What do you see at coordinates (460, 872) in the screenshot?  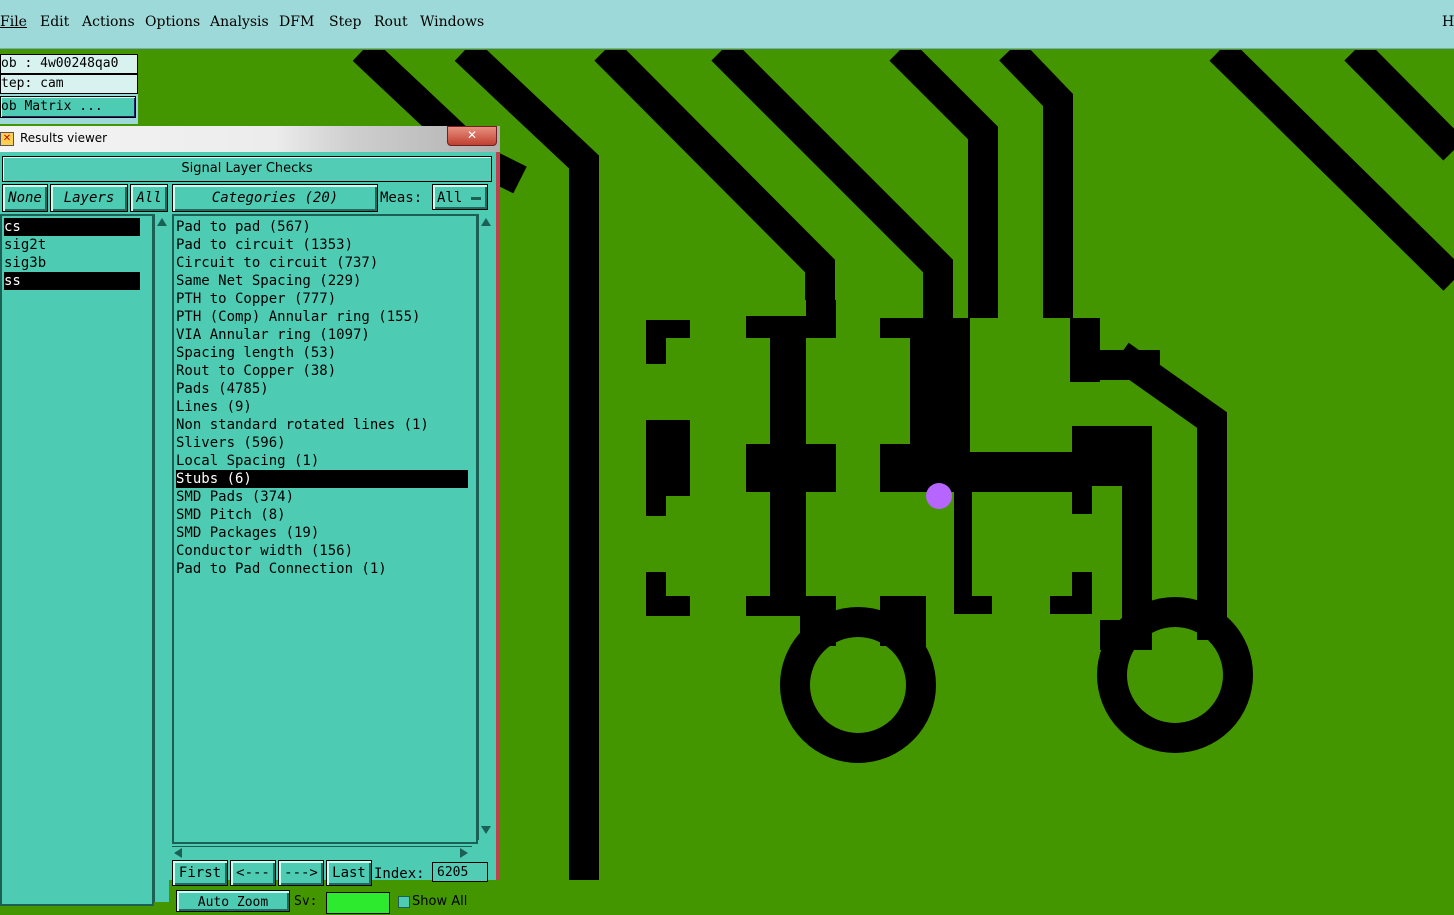 I see `index-input: 6205` at bounding box center [460, 872].